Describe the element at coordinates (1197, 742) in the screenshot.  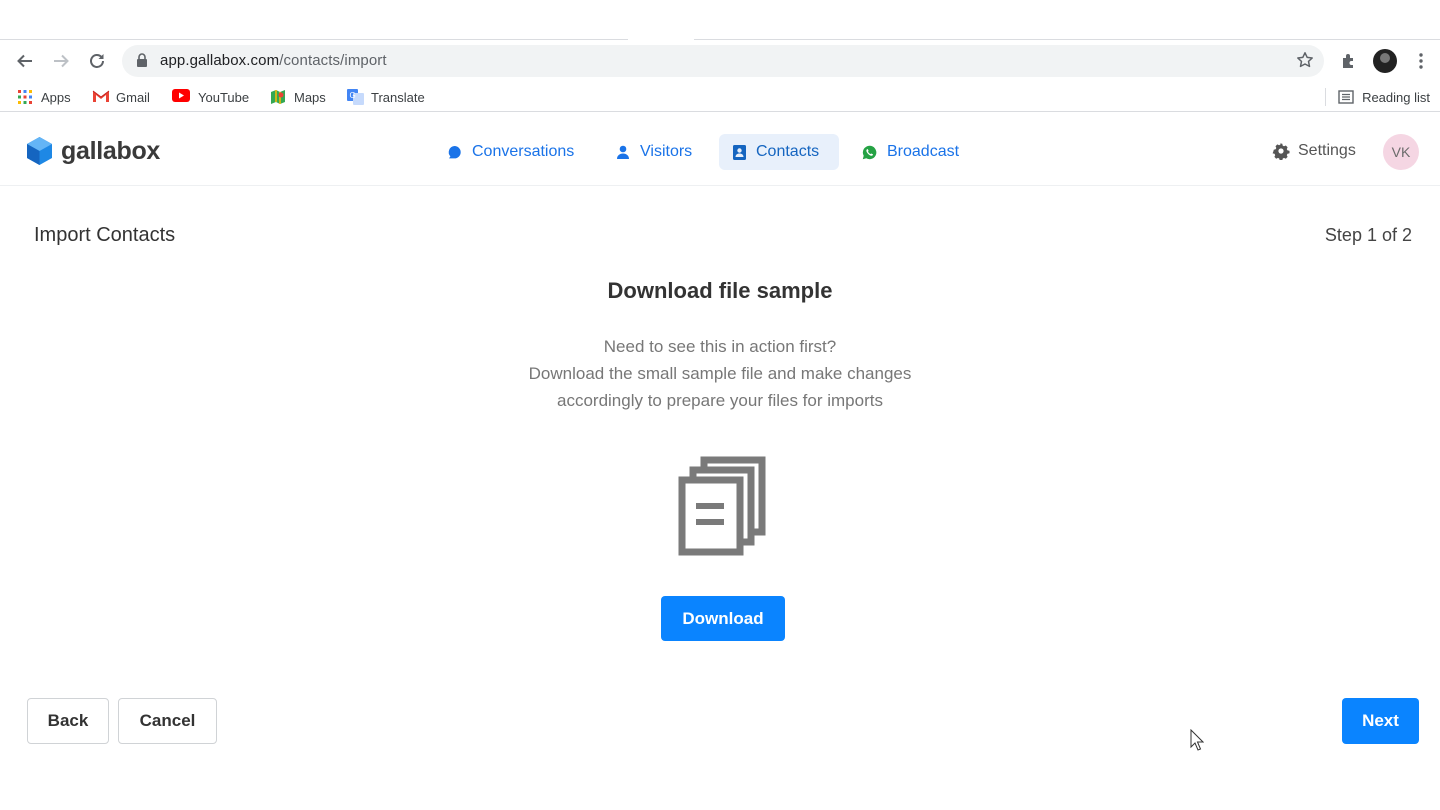
I see `mouse-cursor-icon` at that location.